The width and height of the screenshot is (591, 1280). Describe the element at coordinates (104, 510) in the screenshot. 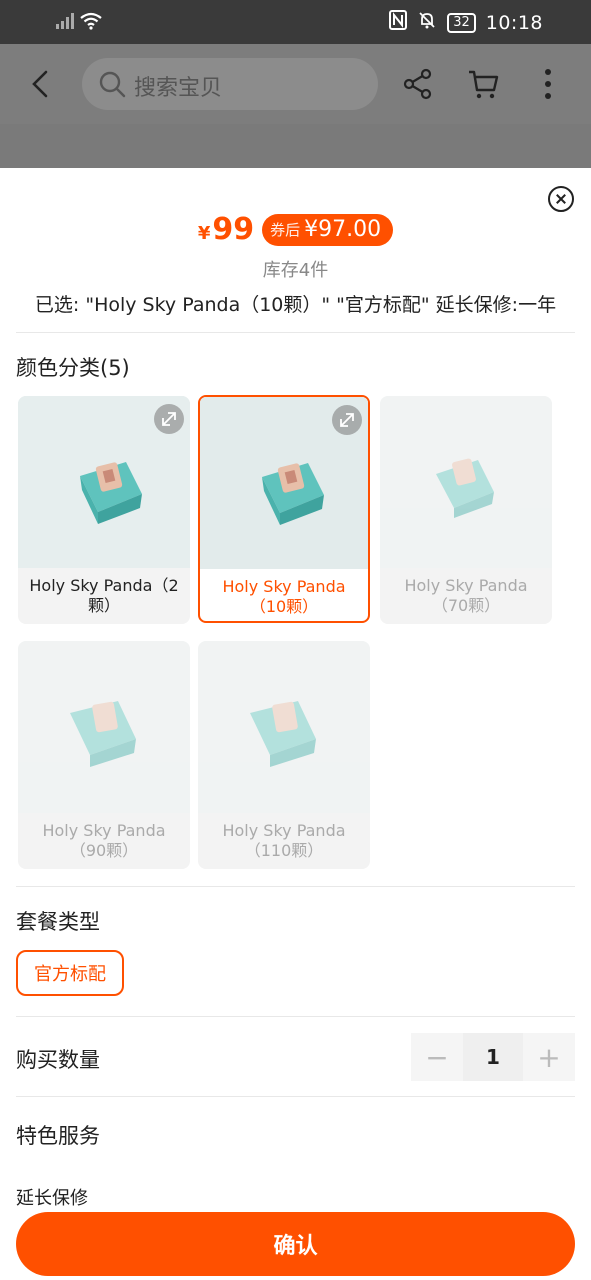

I see `color-option-card: Holy Sky Panda（2颗）` at that location.